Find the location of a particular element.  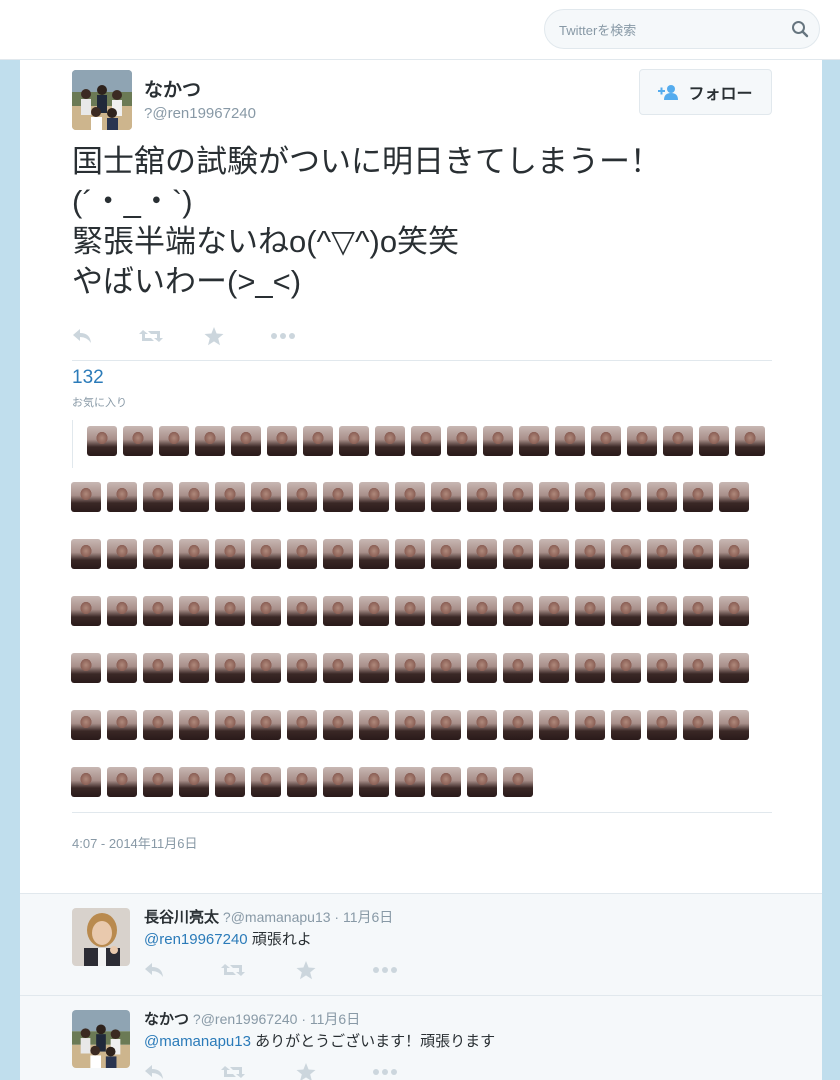

search-input is located at coordinates (669, 30).